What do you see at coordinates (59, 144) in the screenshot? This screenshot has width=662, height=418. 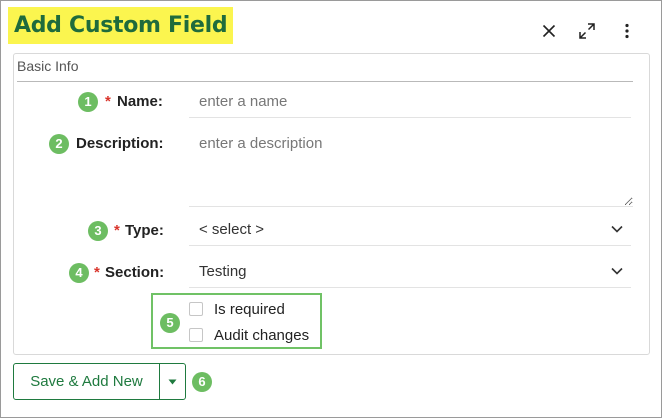 I see `step-badge-2: 2` at bounding box center [59, 144].